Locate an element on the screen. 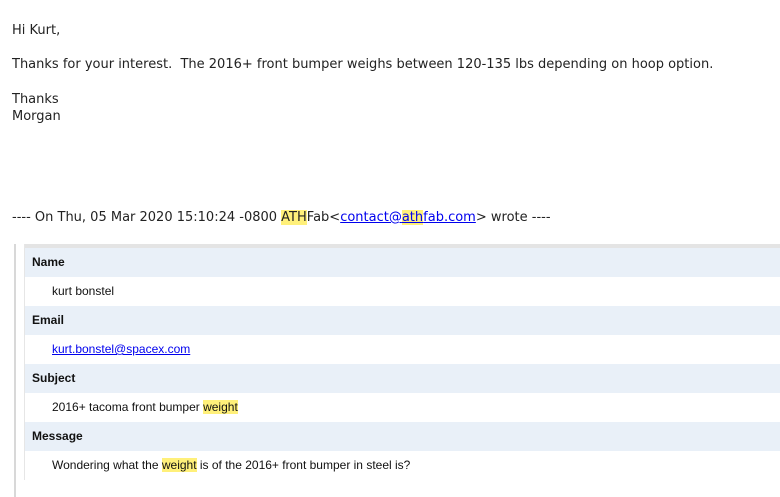 Image resolution: width=780 pixels, height=497 pixels. quote-header-suffix: > wrote ---- is located at coordinates (513, 217).